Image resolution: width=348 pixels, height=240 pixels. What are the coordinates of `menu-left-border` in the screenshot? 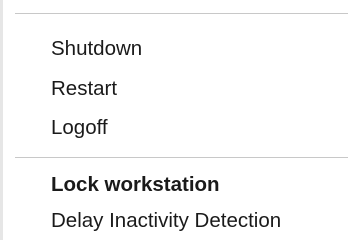 It's located at (1, 120).